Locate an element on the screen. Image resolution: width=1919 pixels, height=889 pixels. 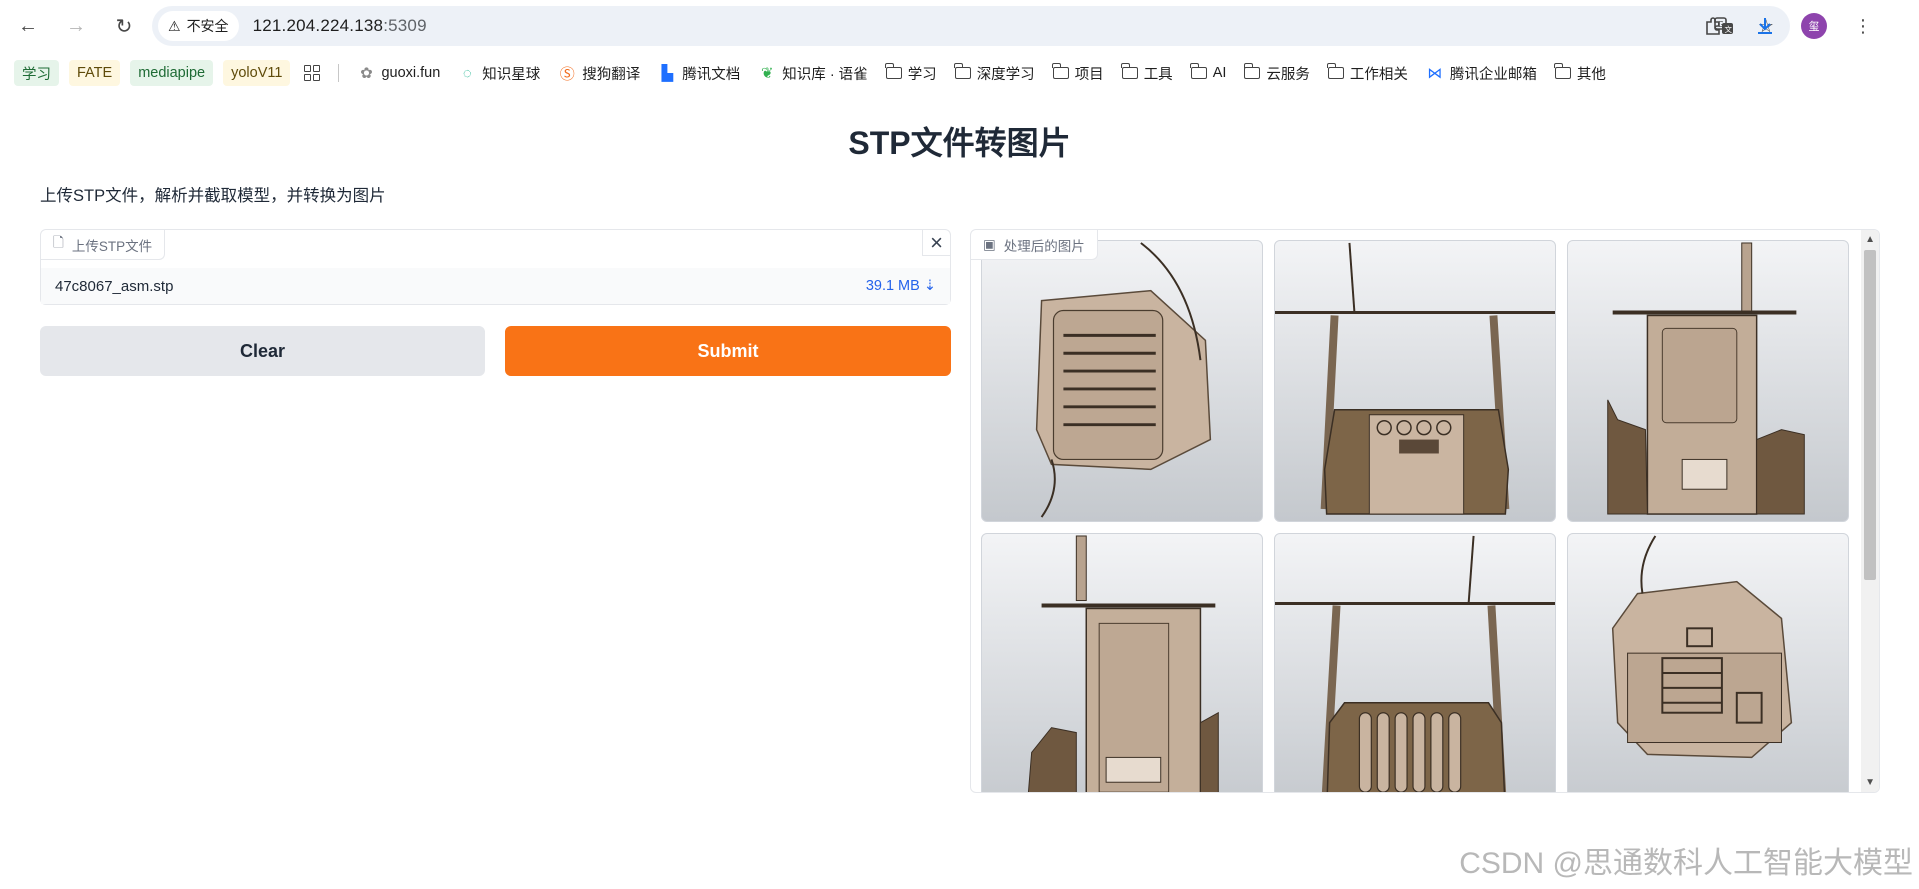
browser-tools: 玺 ⋮ is located at coordinates (1788, 26).